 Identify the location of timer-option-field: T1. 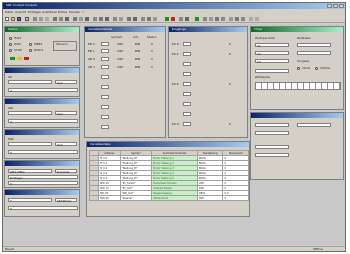
(272, 45).